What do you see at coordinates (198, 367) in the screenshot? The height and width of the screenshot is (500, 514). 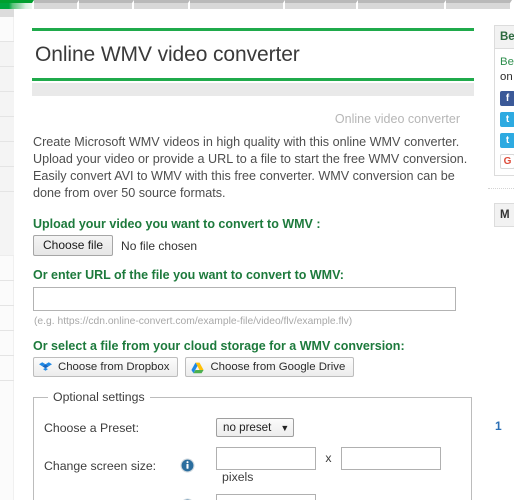 I see `google-drive-icon` at bounding box center [198, 367].